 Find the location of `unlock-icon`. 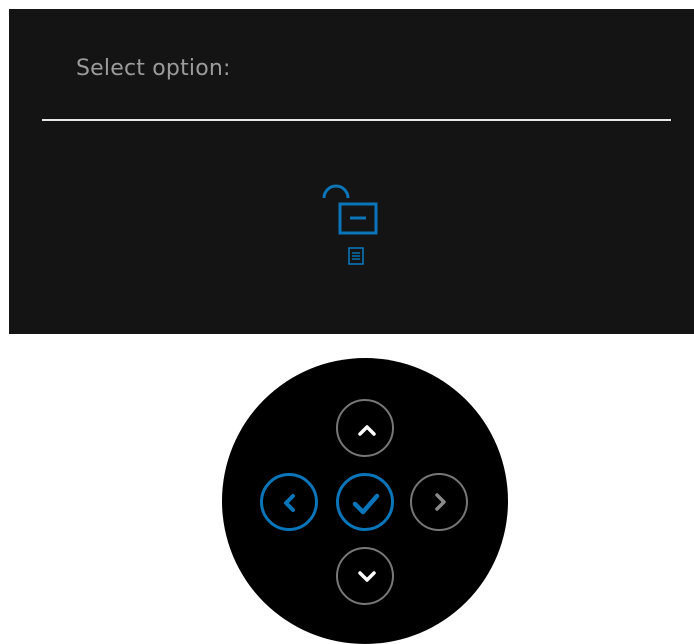

unlock-icon is located at coordinates (350, 209).